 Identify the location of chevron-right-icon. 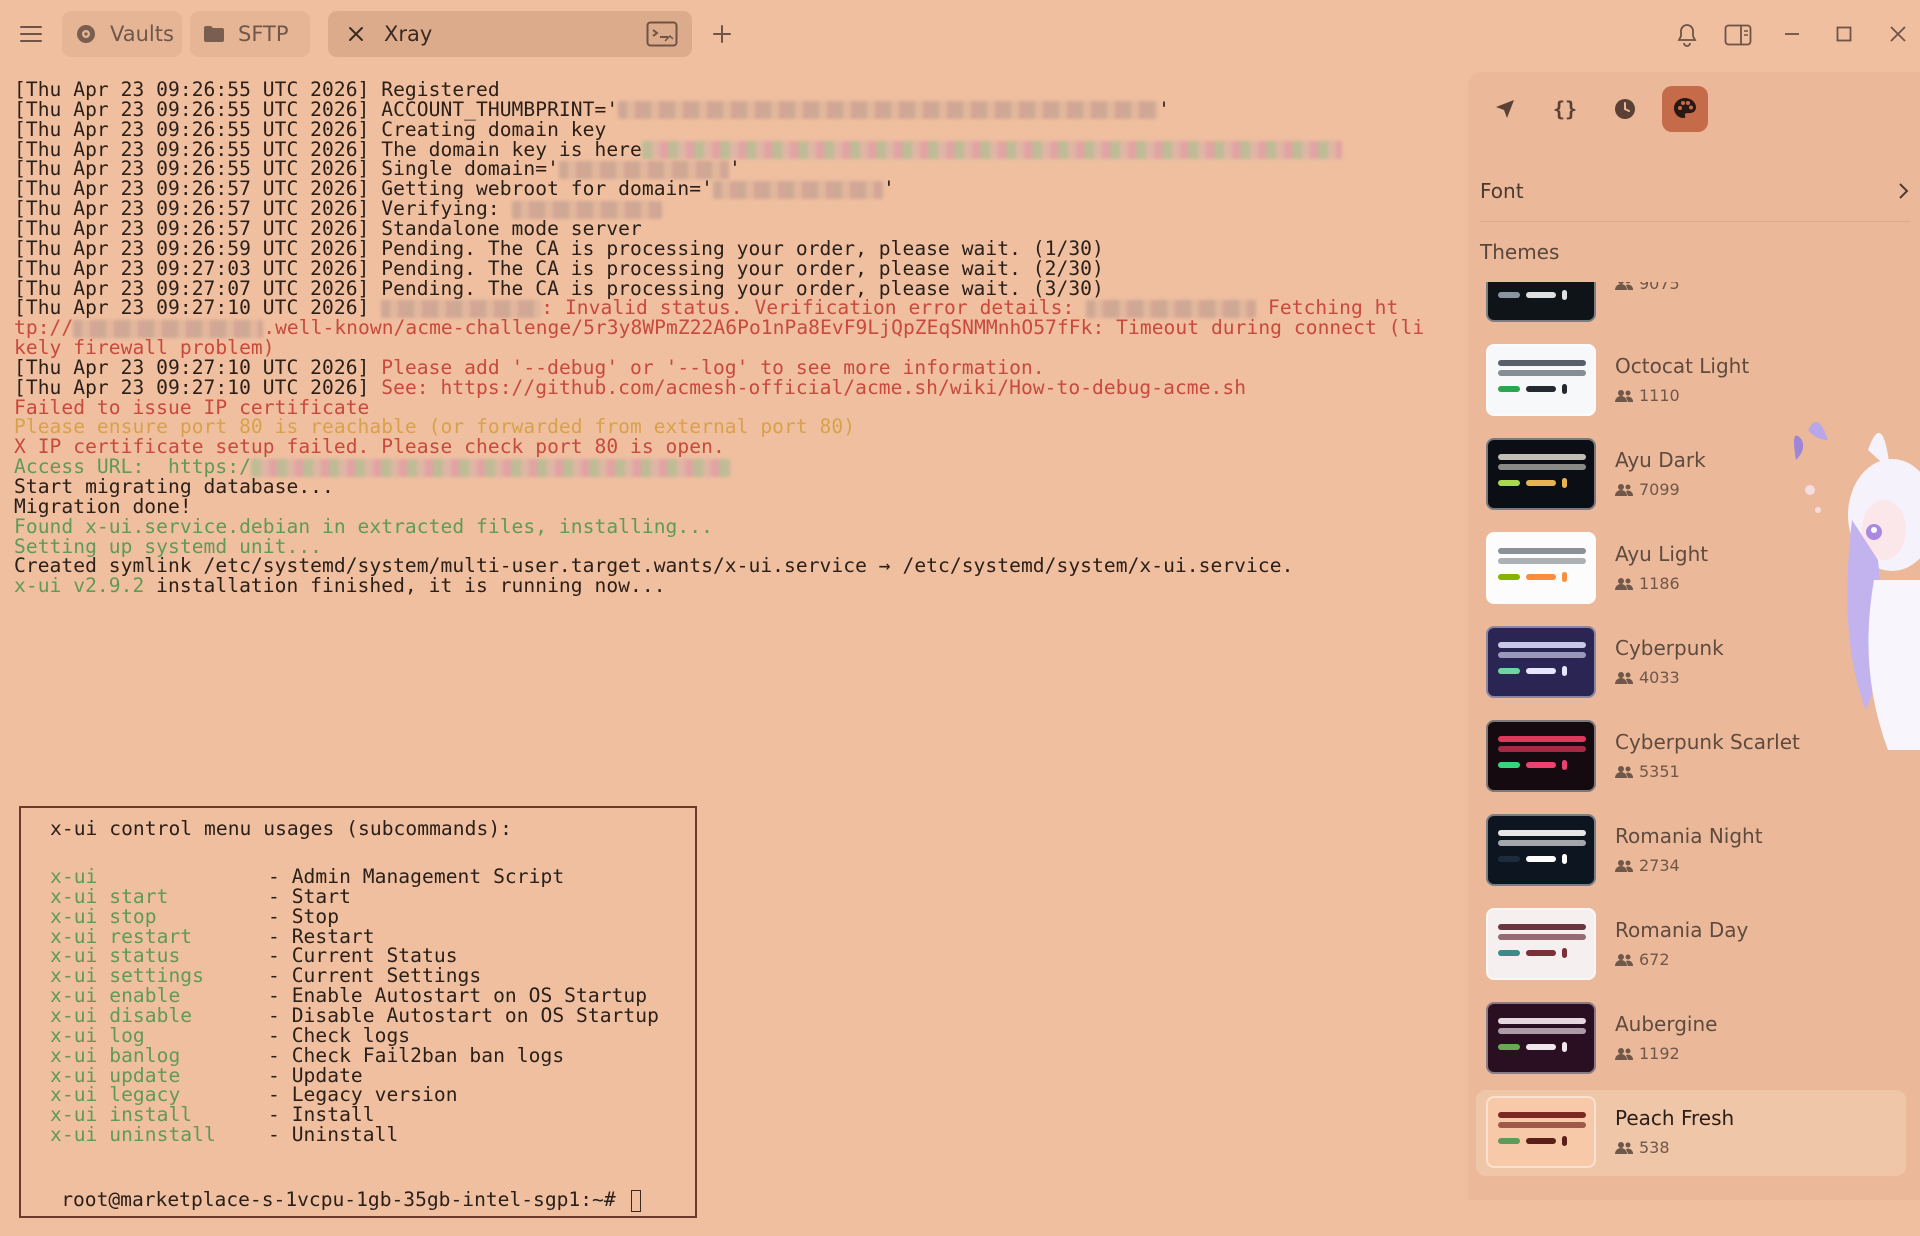
(1904, 191).